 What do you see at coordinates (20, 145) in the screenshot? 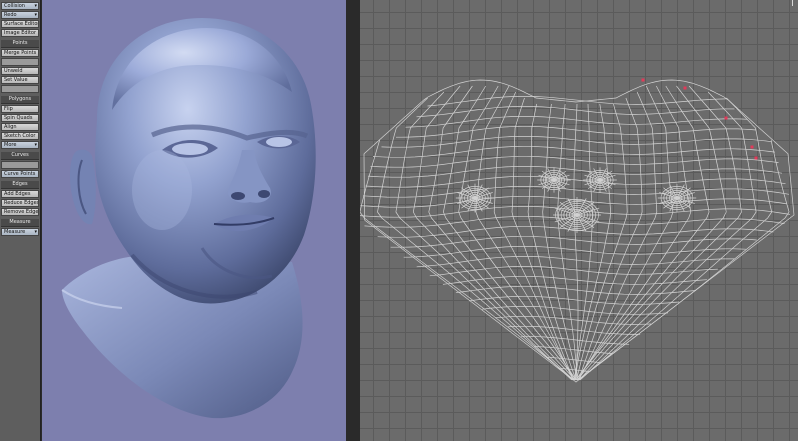
I see `dropdown-more: More` at bounding box center [20, 145].